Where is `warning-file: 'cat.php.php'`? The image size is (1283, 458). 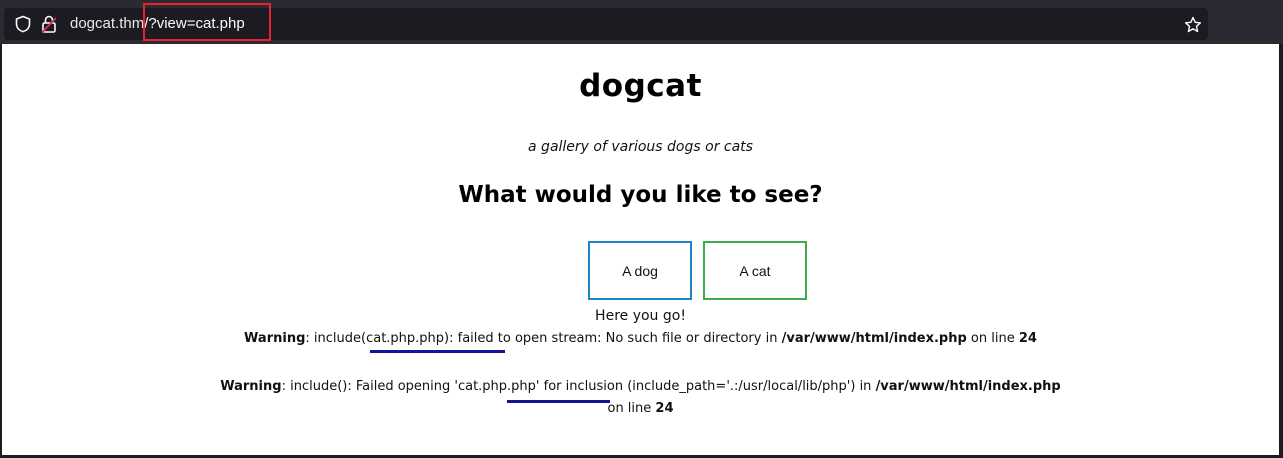 warning-file: 'cat.php.php' is located at coordinates (497, 386).